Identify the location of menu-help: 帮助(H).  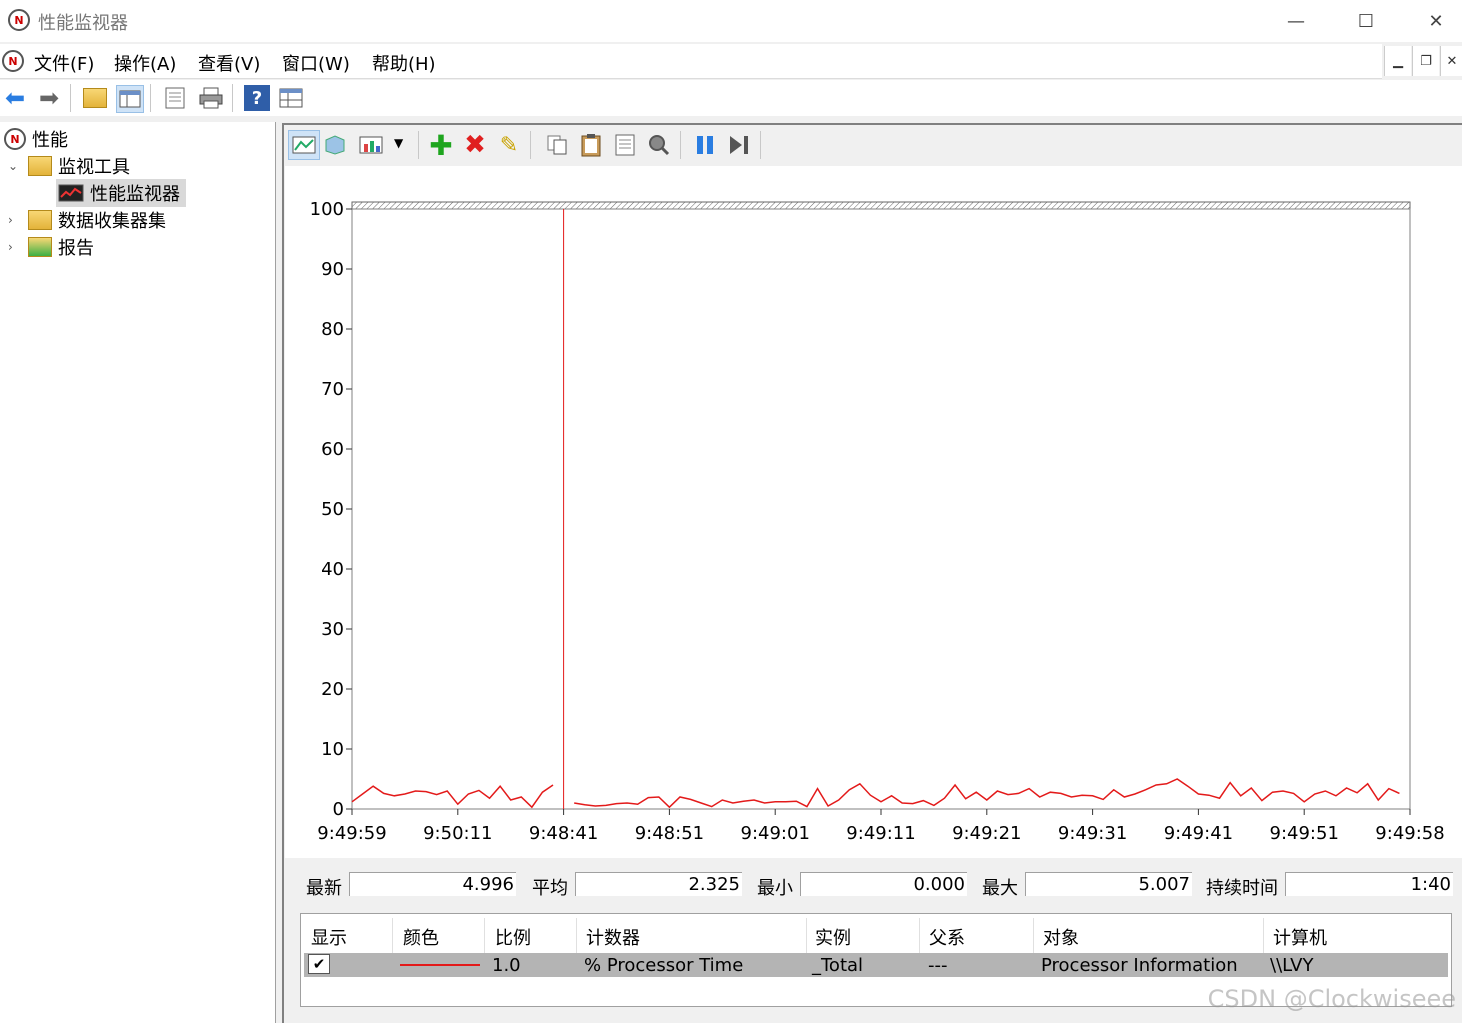
(404, 63).